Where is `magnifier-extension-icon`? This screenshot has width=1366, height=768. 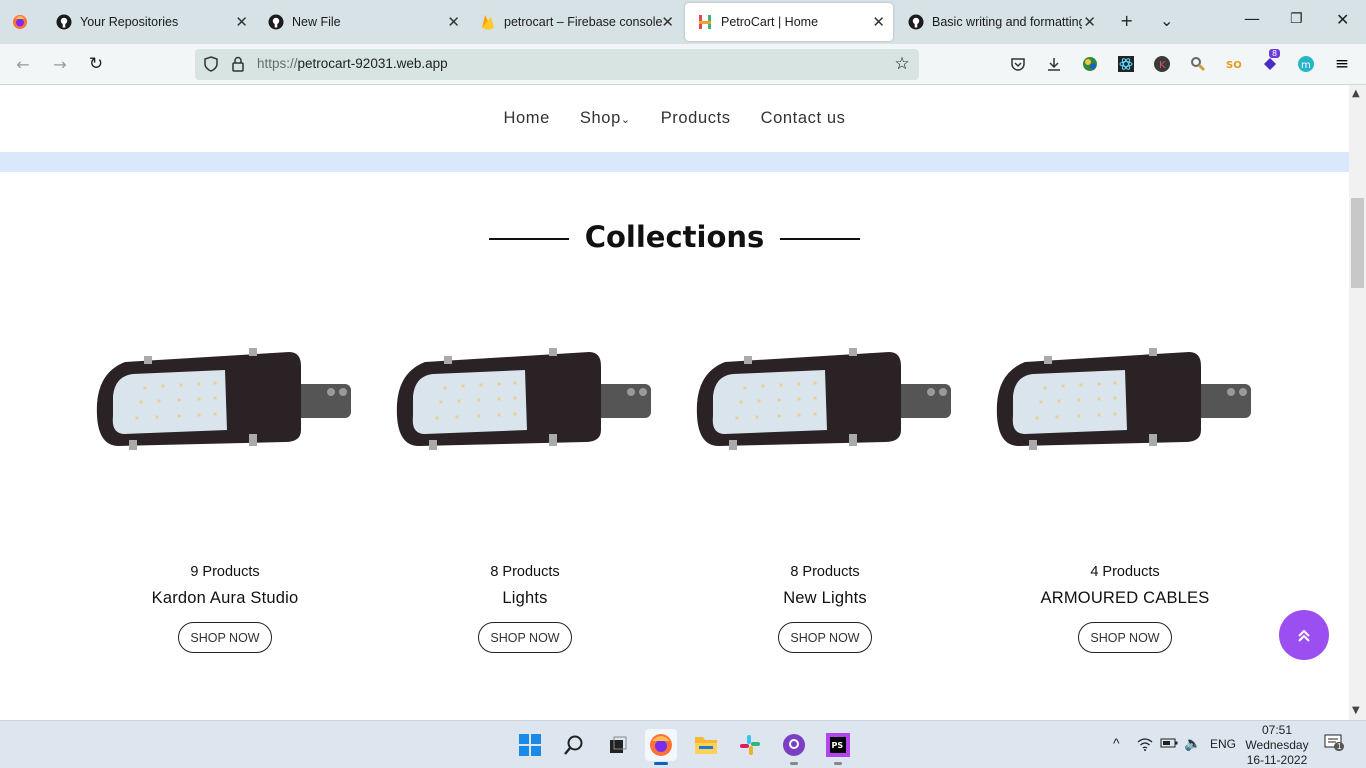 magnifier-extension-icon is located at coordinates (1198, 64).